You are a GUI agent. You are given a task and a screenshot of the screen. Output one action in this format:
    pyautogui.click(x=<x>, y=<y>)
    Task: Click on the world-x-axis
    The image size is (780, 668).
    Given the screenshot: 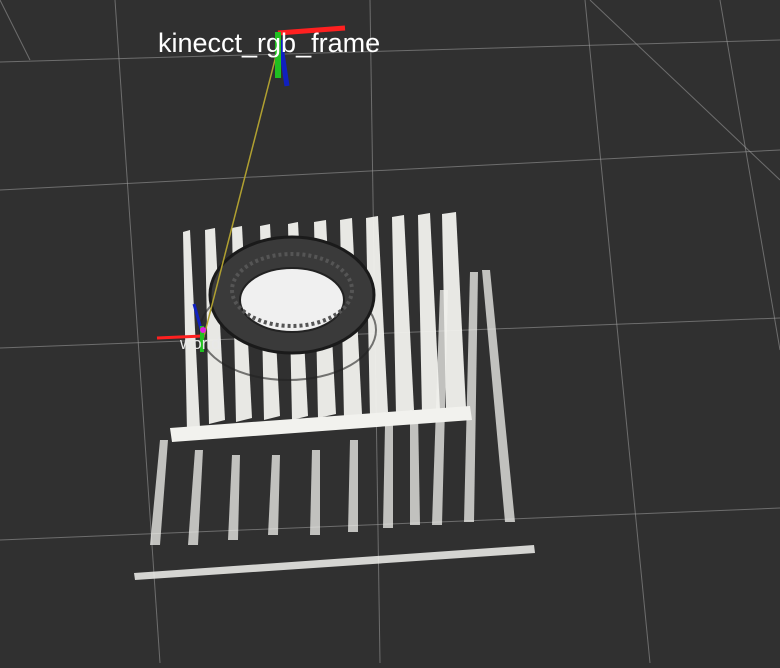 What is the action you would take?
    pyautogui.click(x=180, y=337)
    